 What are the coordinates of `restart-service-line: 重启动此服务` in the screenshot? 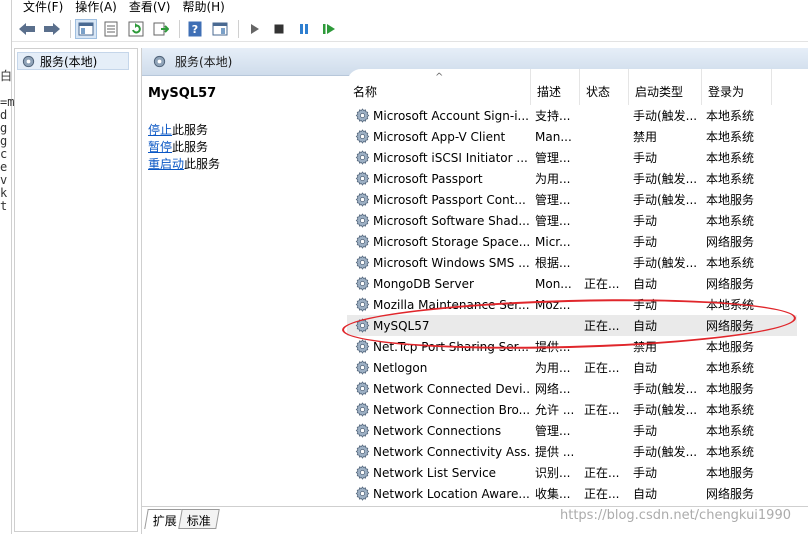 It's located at (184, 164).